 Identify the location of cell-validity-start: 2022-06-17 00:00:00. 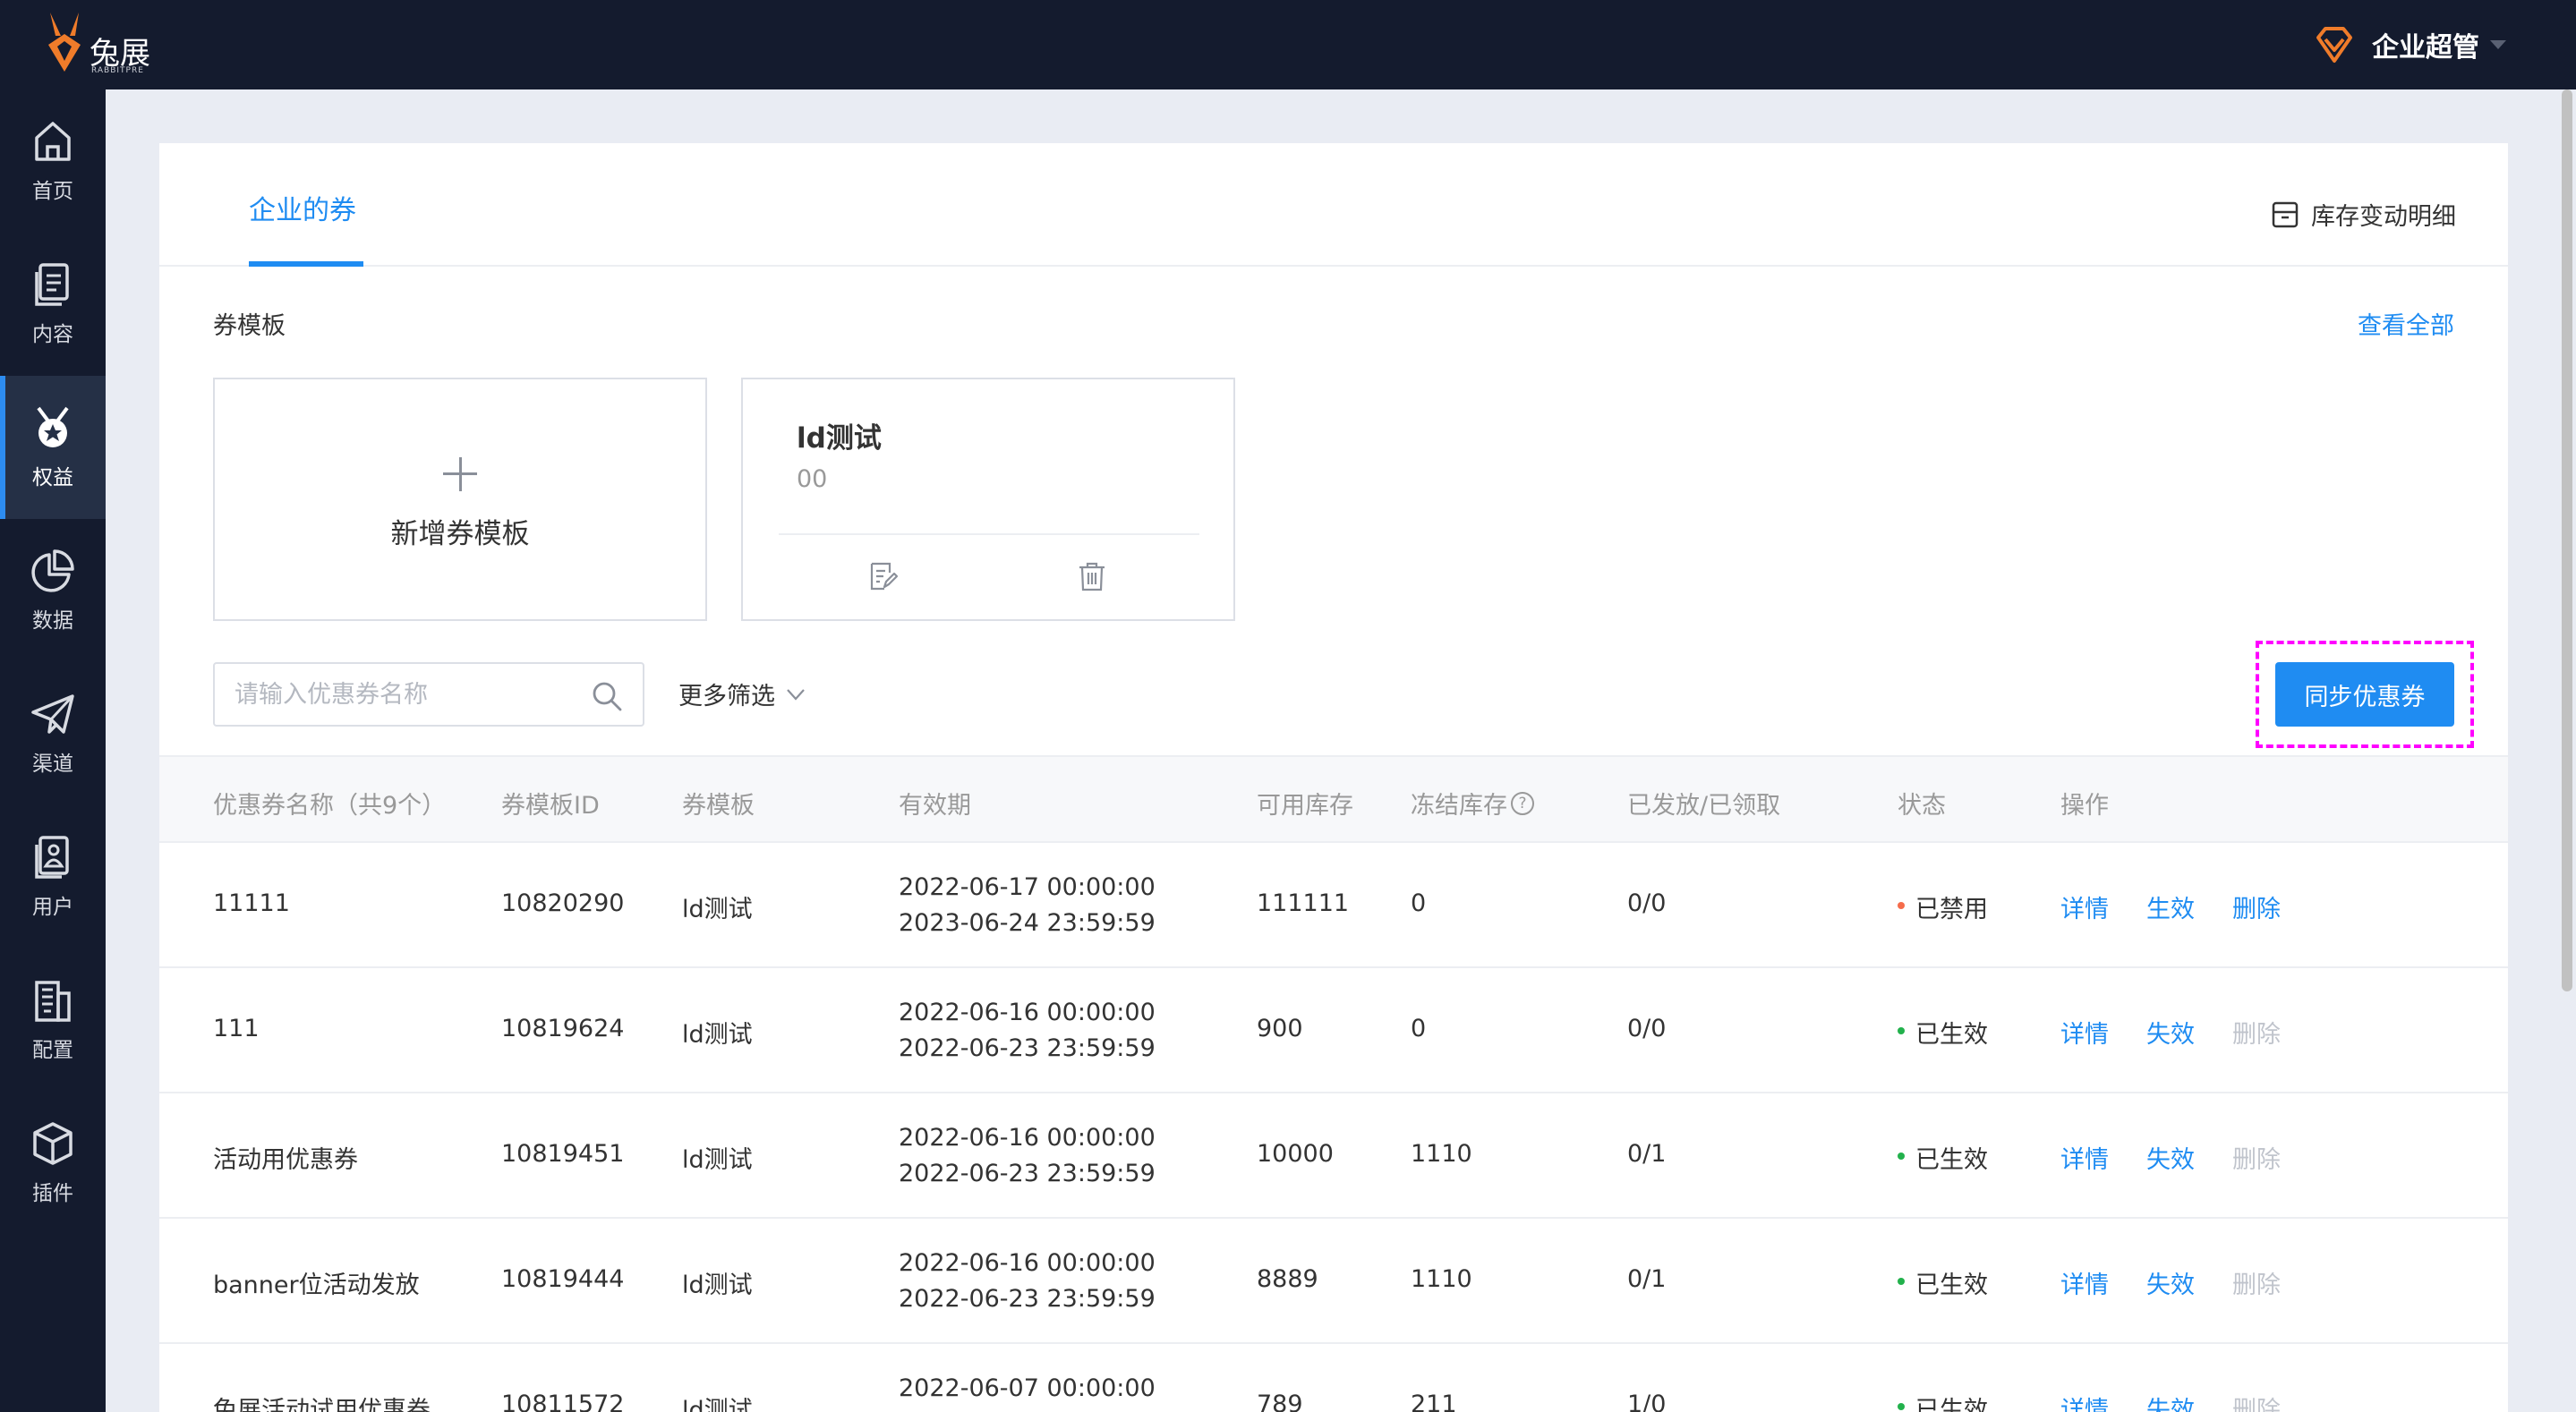
(1027, 887).